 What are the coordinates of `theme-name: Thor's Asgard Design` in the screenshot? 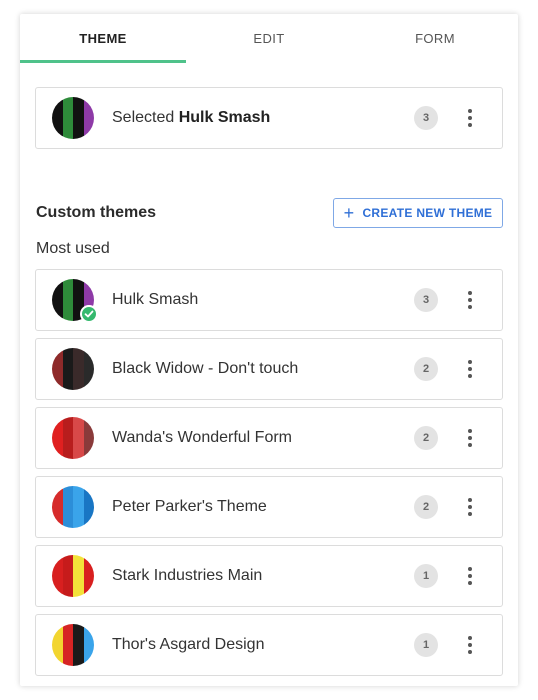 It's located at (188, 644).